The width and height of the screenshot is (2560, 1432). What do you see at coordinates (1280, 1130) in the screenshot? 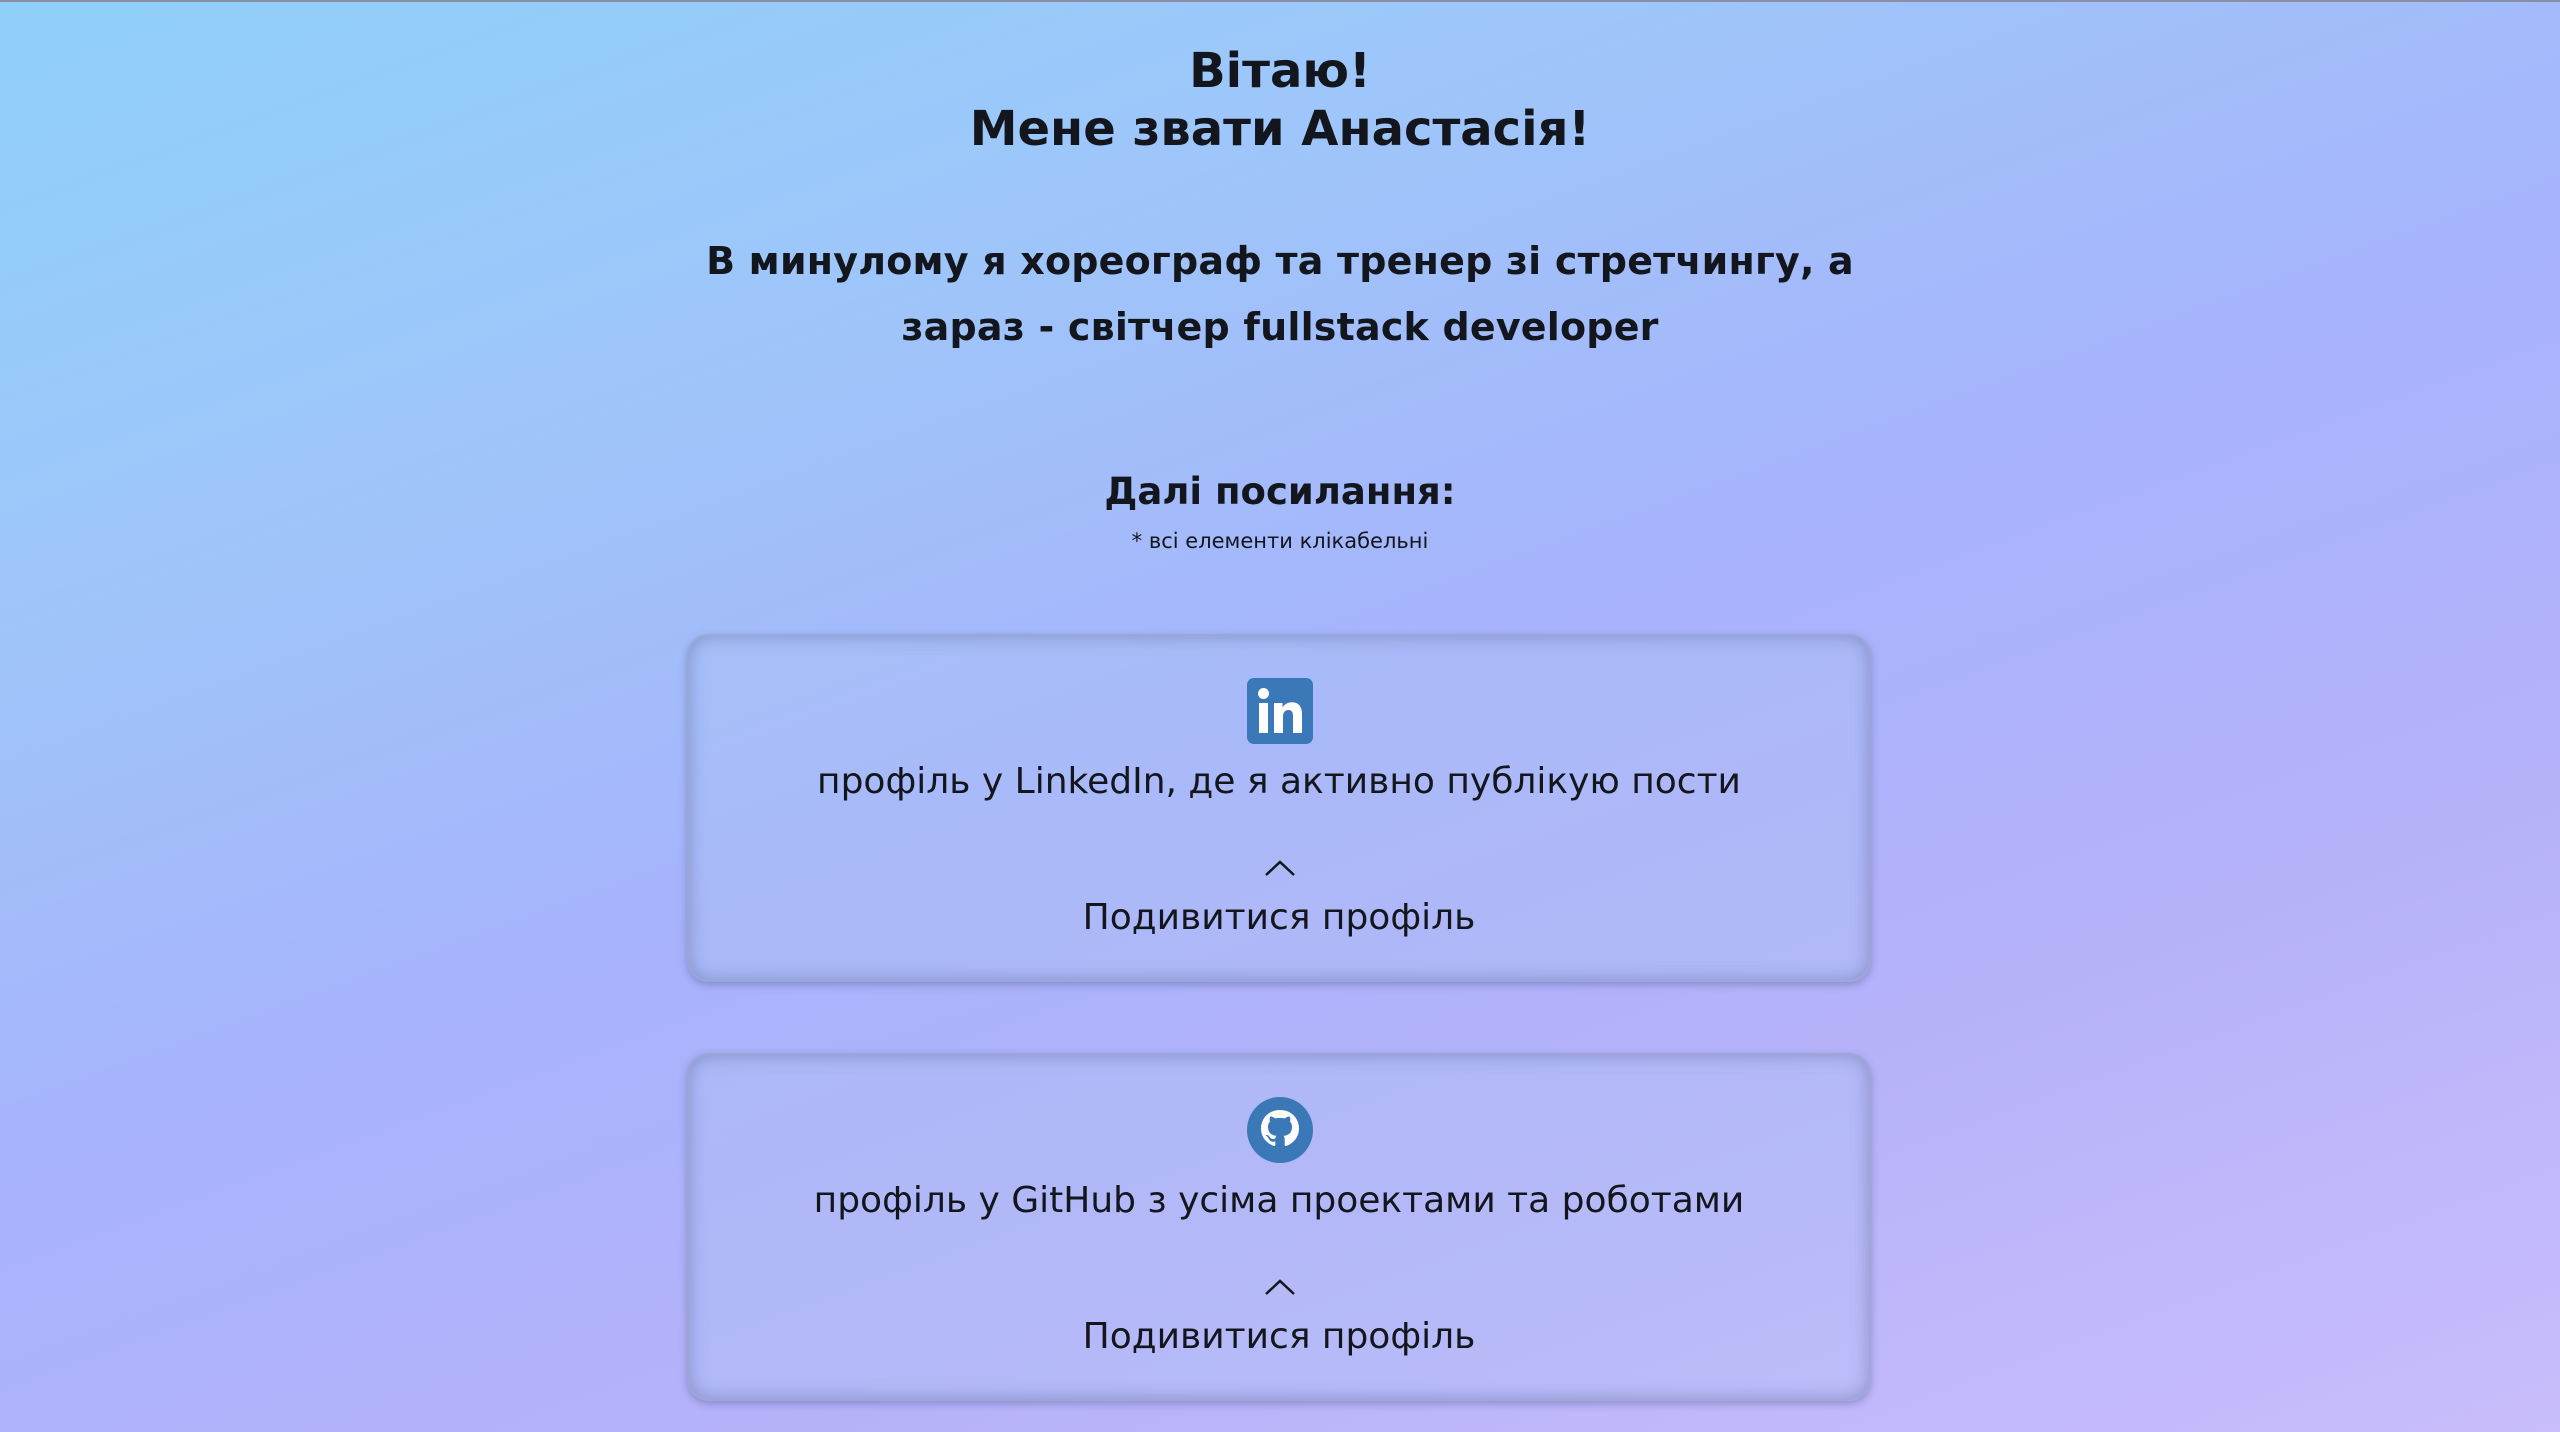
I see `github-icon` at bounding box center [1280, 1130].